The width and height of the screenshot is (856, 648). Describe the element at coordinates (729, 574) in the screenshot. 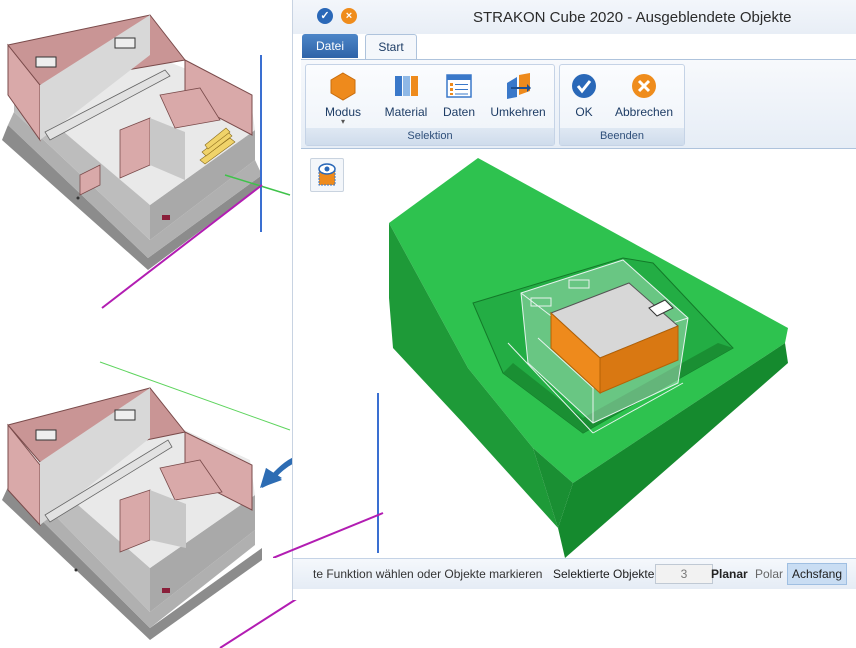

I see `planar-toggle: Planar` at that location.